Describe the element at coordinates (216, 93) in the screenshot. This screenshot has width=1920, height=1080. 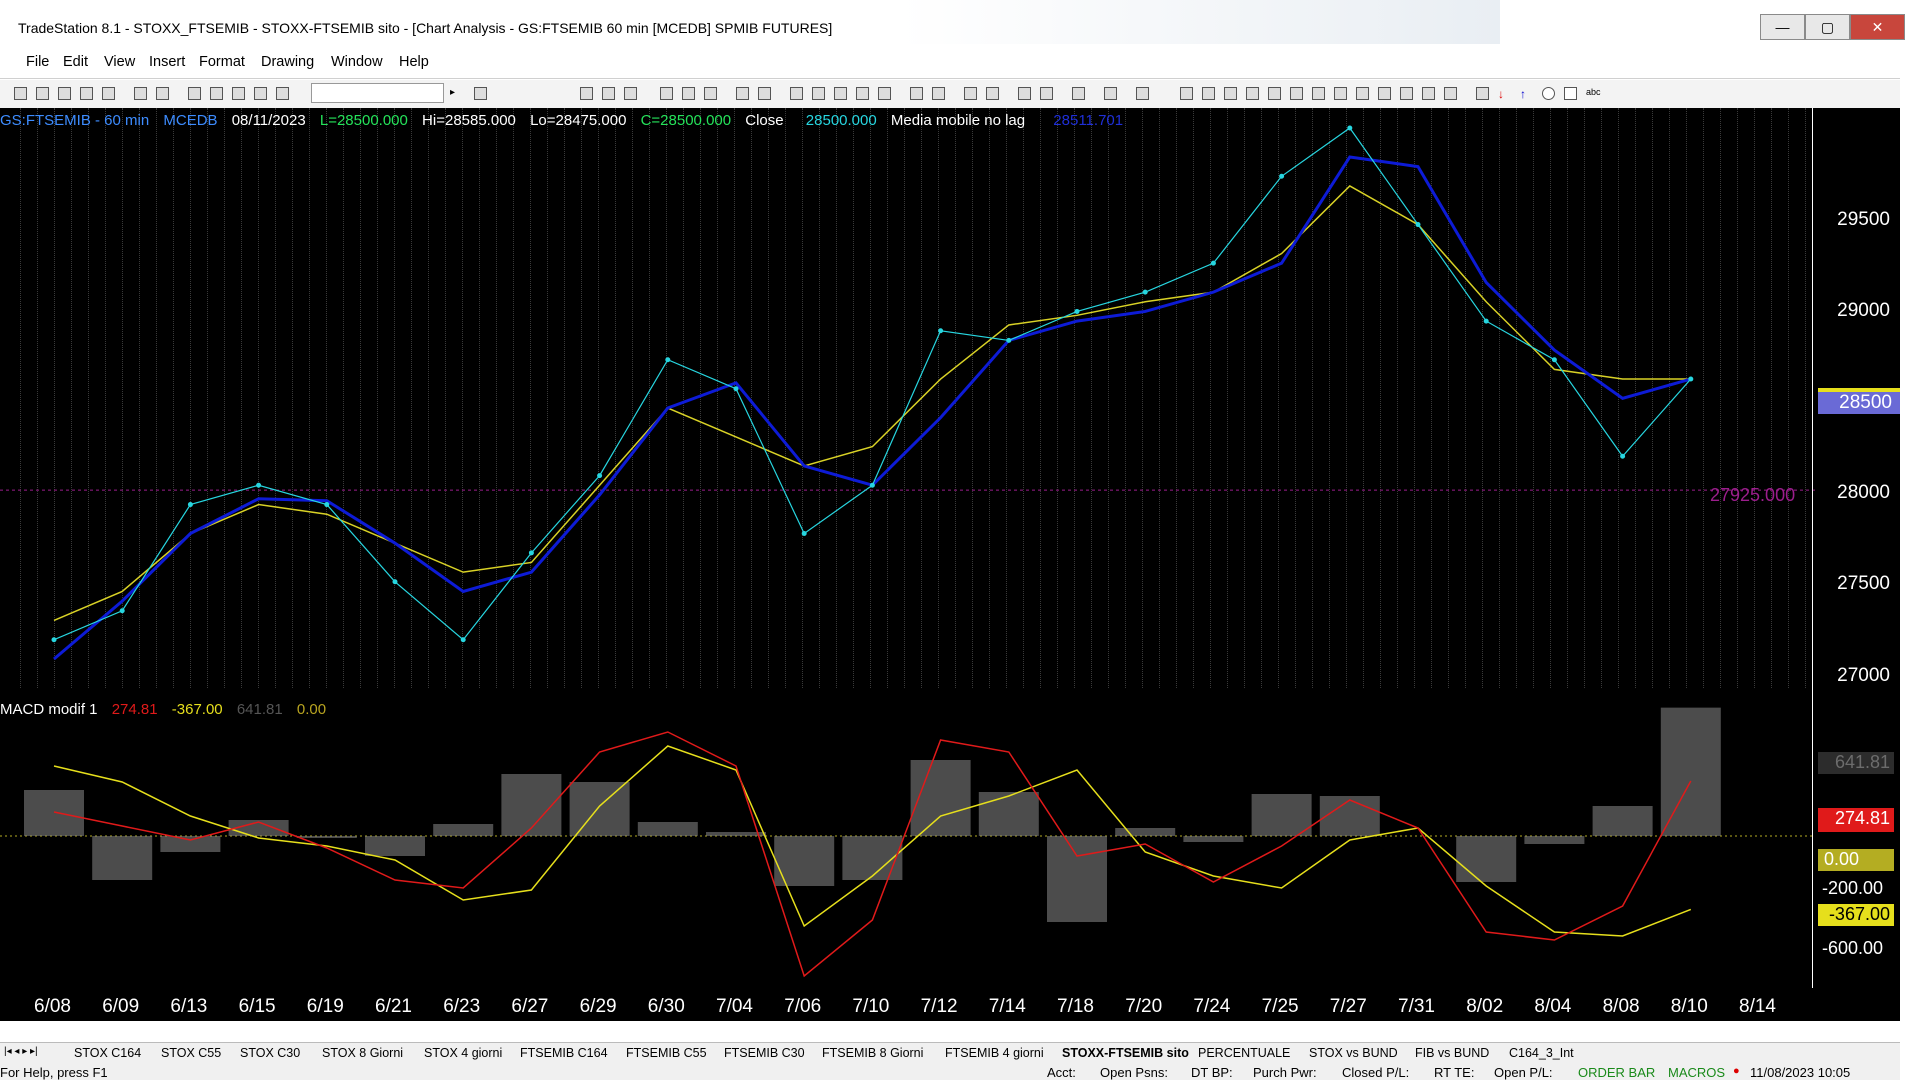
I see `window2-icon` at that location.